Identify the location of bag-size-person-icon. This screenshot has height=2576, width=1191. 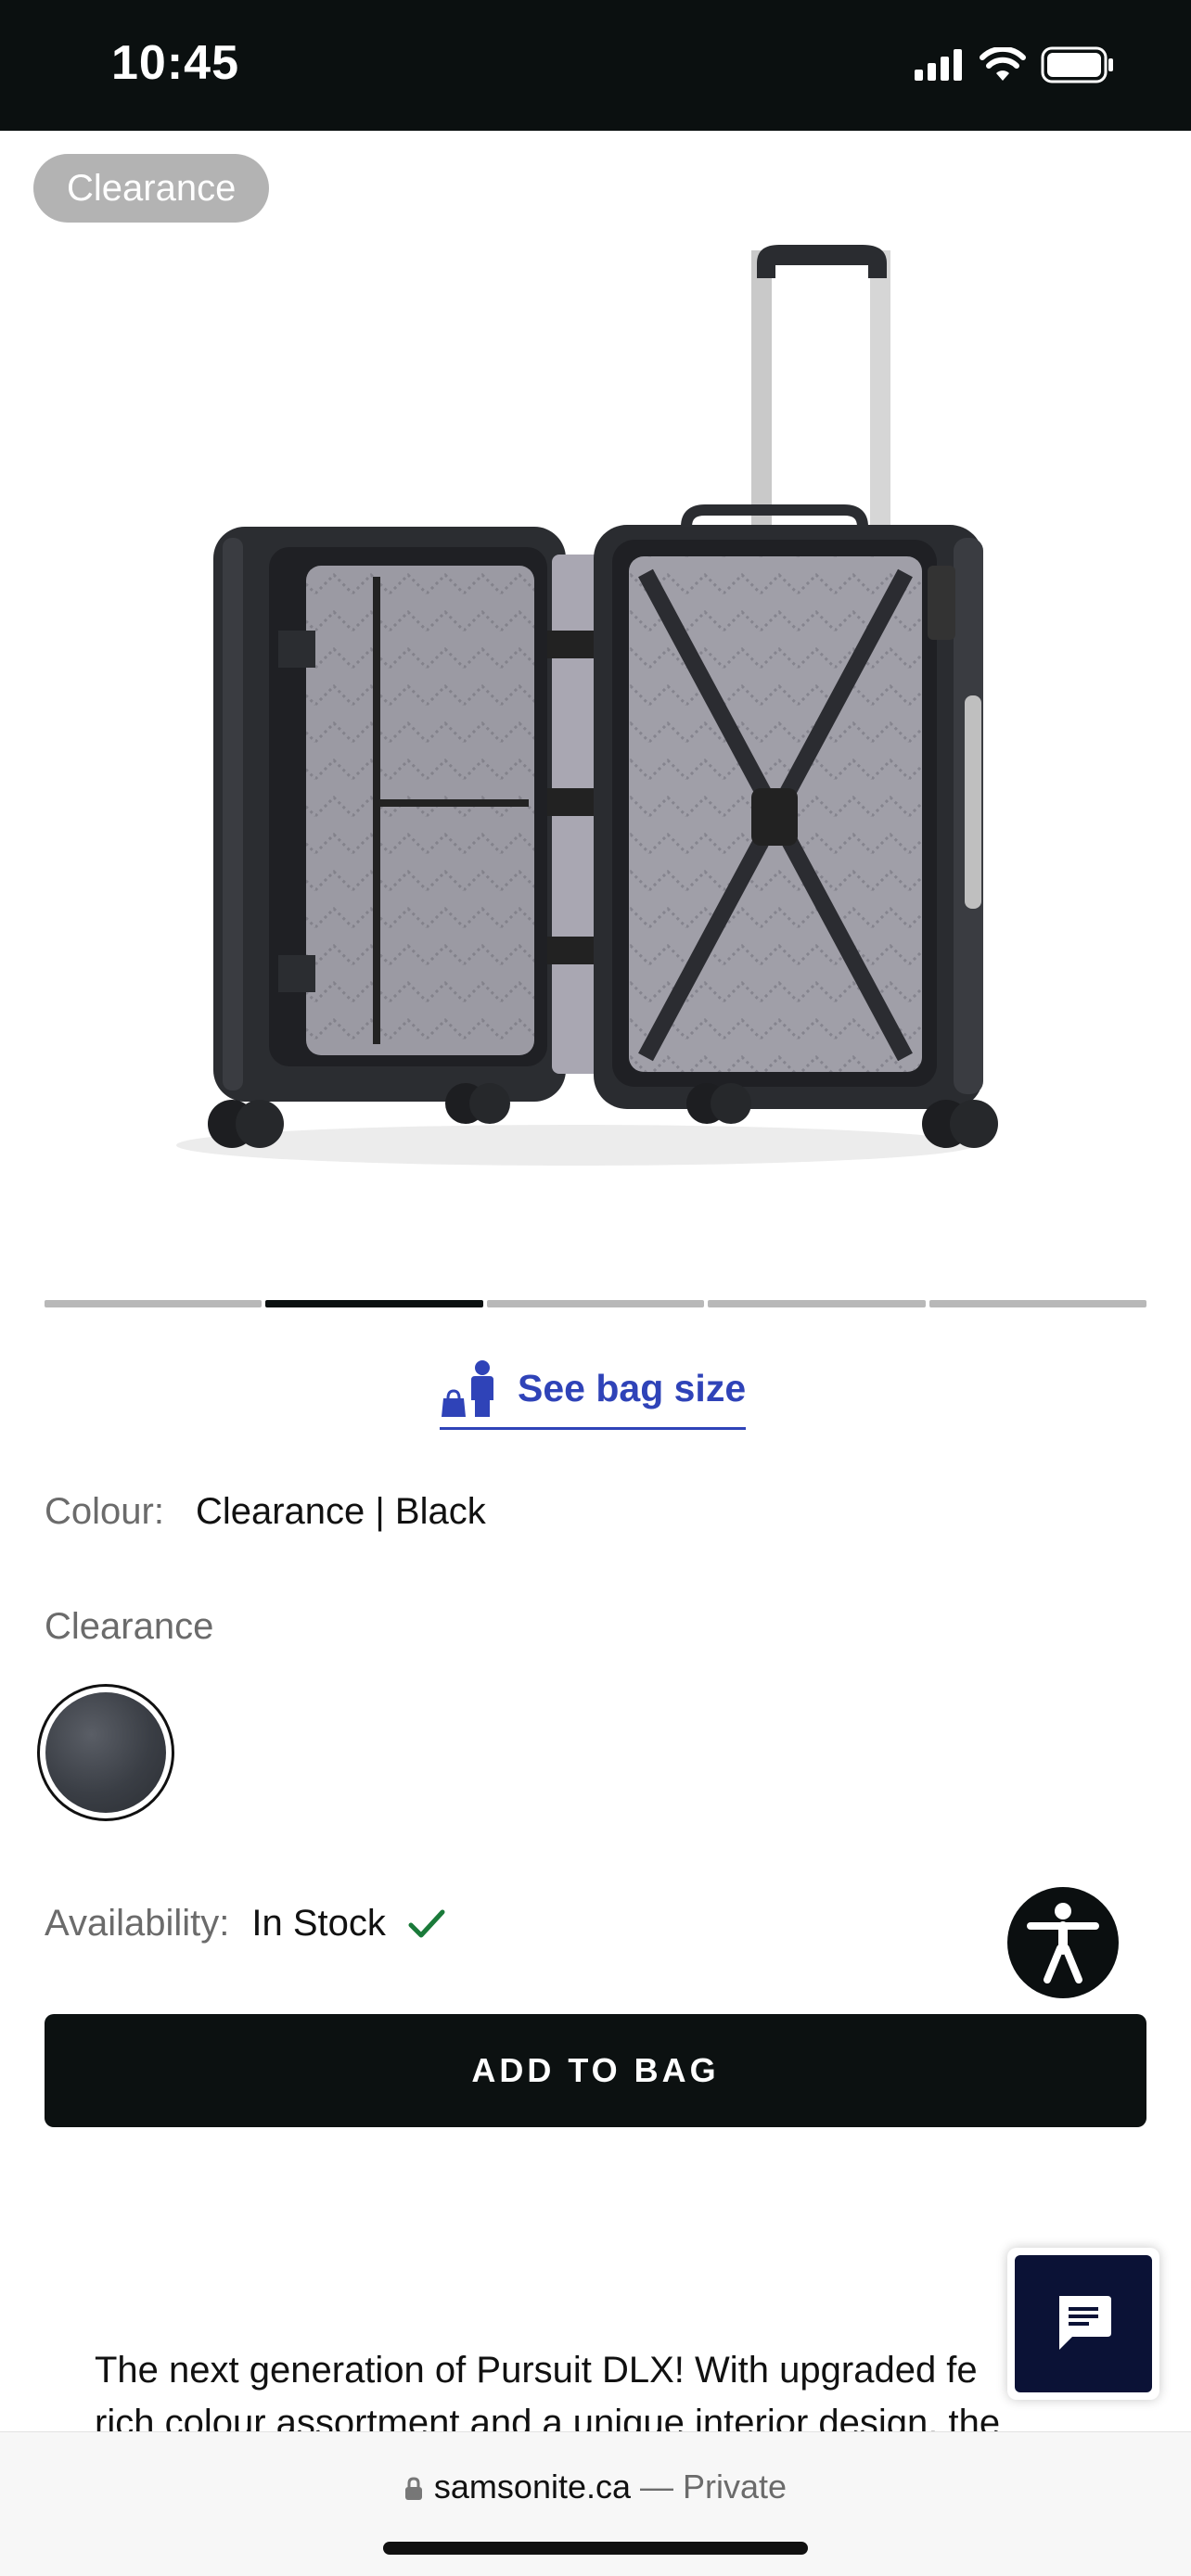
(467, 1388).